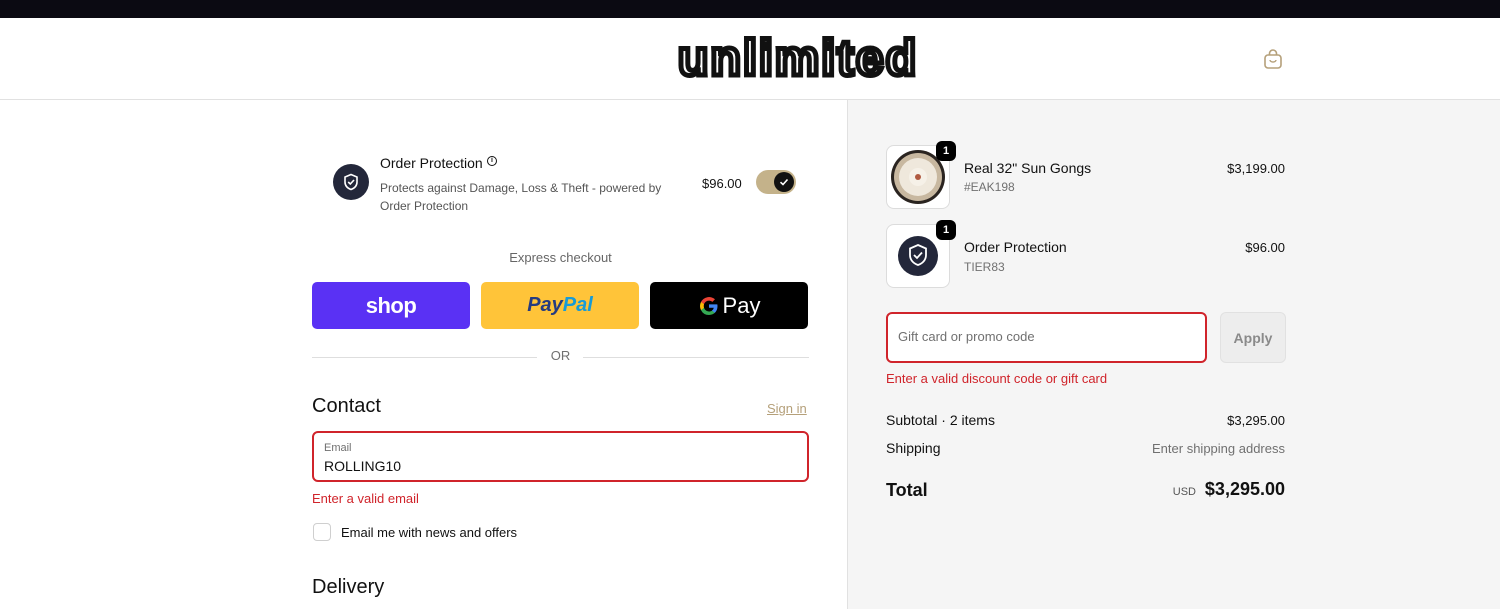  Describe the element at coordinates (989, 187) in the screenshot. I see `item-sku: #EAK198` at that location.